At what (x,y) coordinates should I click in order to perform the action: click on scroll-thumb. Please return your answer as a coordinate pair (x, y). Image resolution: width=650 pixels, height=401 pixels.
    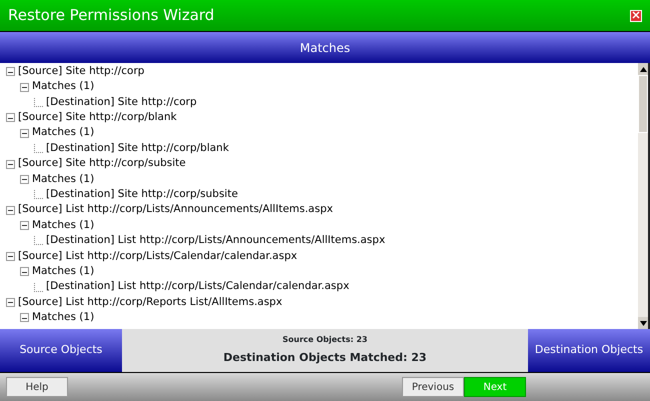
    Looking at the image, I should click on (643, 104).